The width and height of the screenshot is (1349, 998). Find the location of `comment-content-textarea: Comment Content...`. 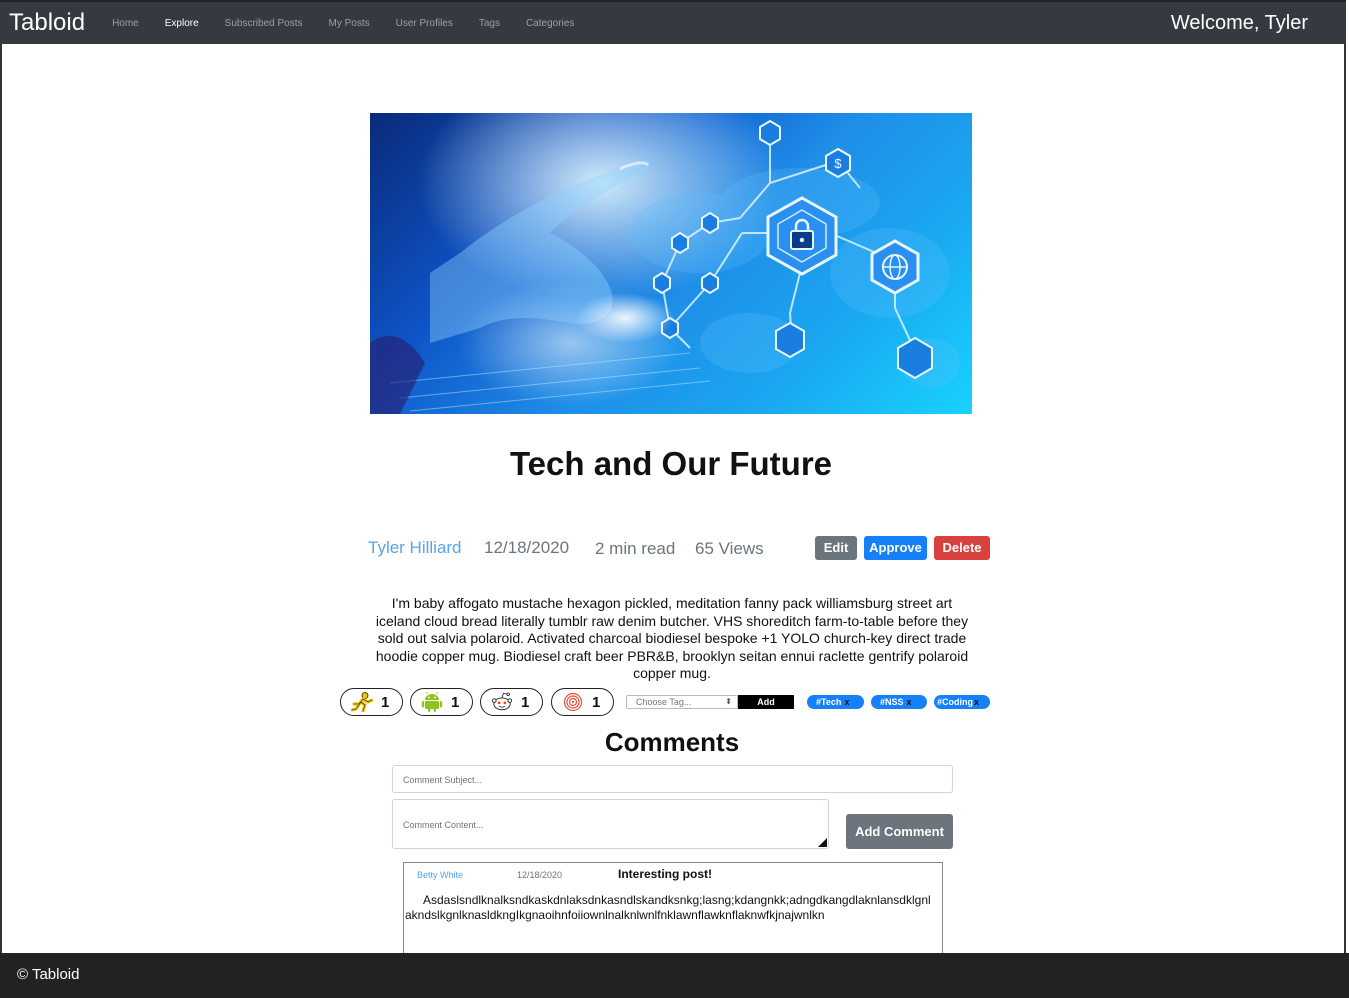

comment-content-textarea: Comment Content... is located at coordinates (610, 824).